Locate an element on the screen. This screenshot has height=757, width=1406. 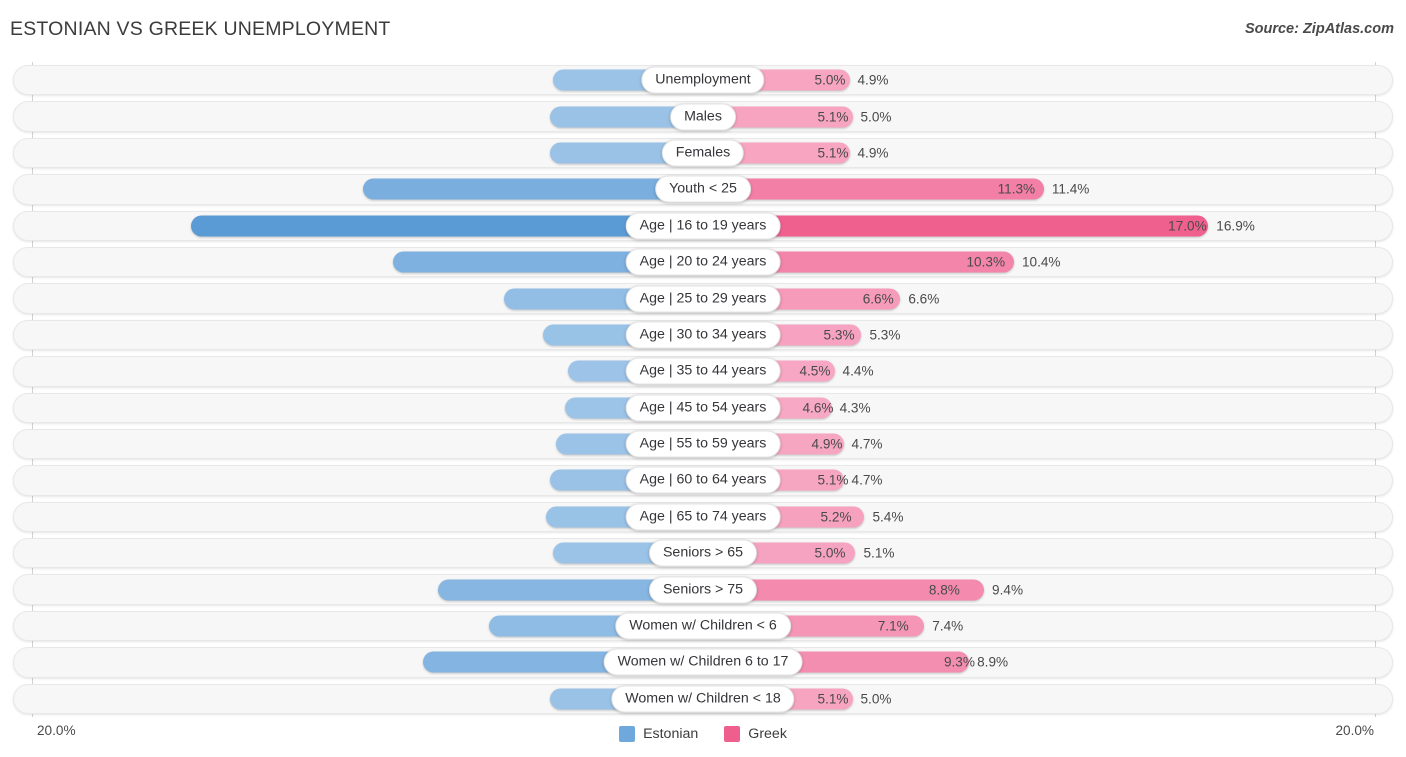
bar-row: 5.2% 5.4% Age | 65 to 74 years is located at coordinates (703, 517).